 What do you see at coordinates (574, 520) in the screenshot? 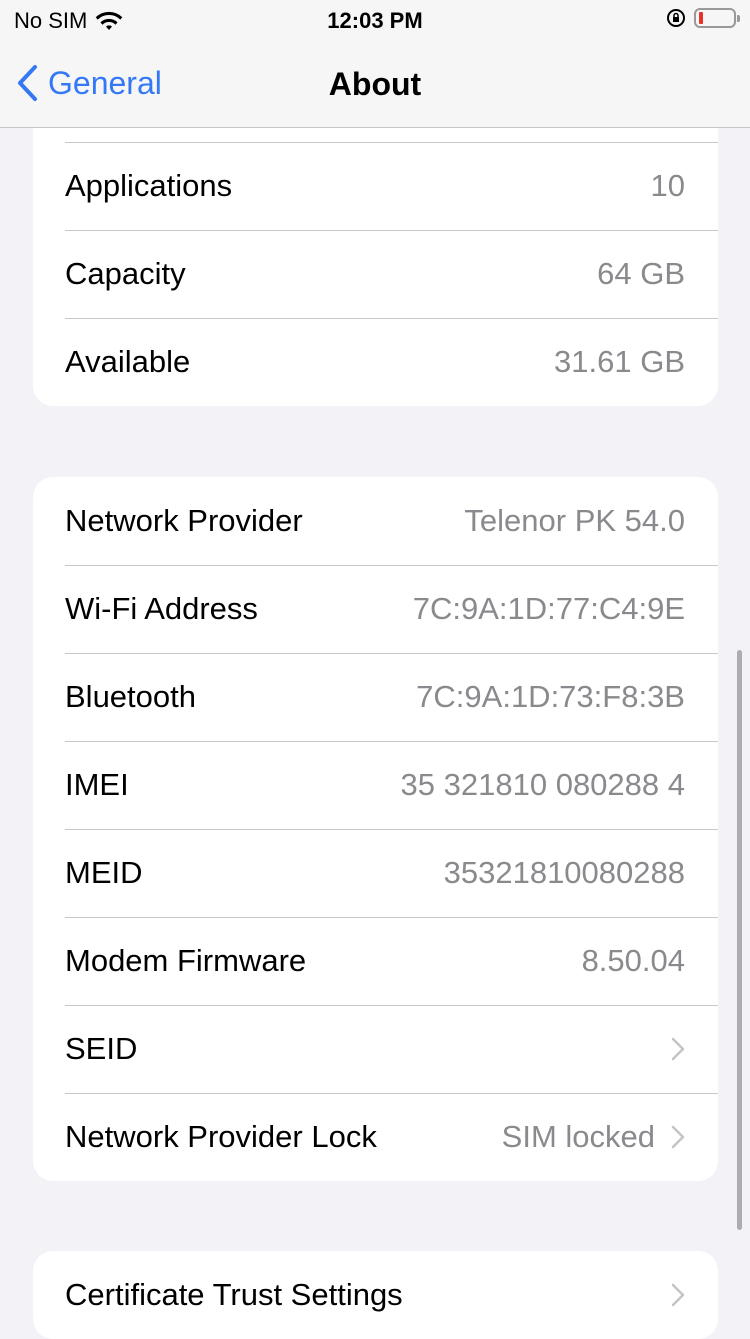
I see `row-value: Telenor PK 54.0` at bounding box center [574, 520].